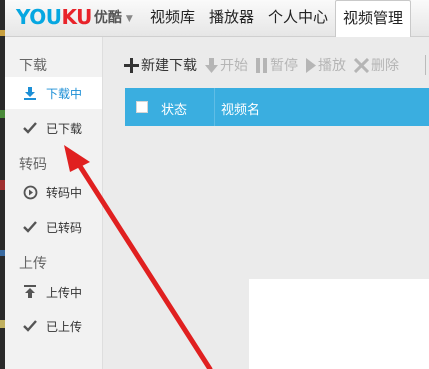  What do you see at coordinates (425, 65) in the screenshot?
I see `toolbar-divider` at bounding box center [425, 65].